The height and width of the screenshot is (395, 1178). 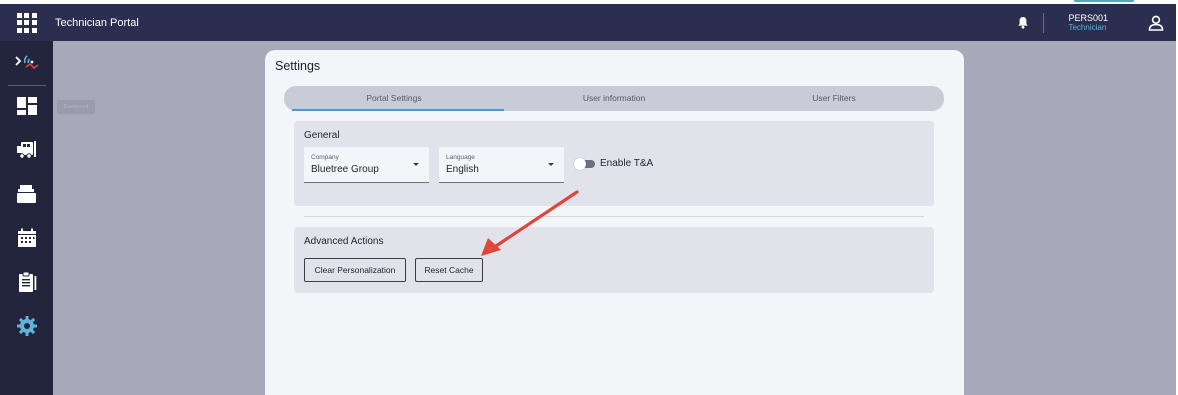 I want to click on app-title: Technician Portal, so click(x=97, y=22).